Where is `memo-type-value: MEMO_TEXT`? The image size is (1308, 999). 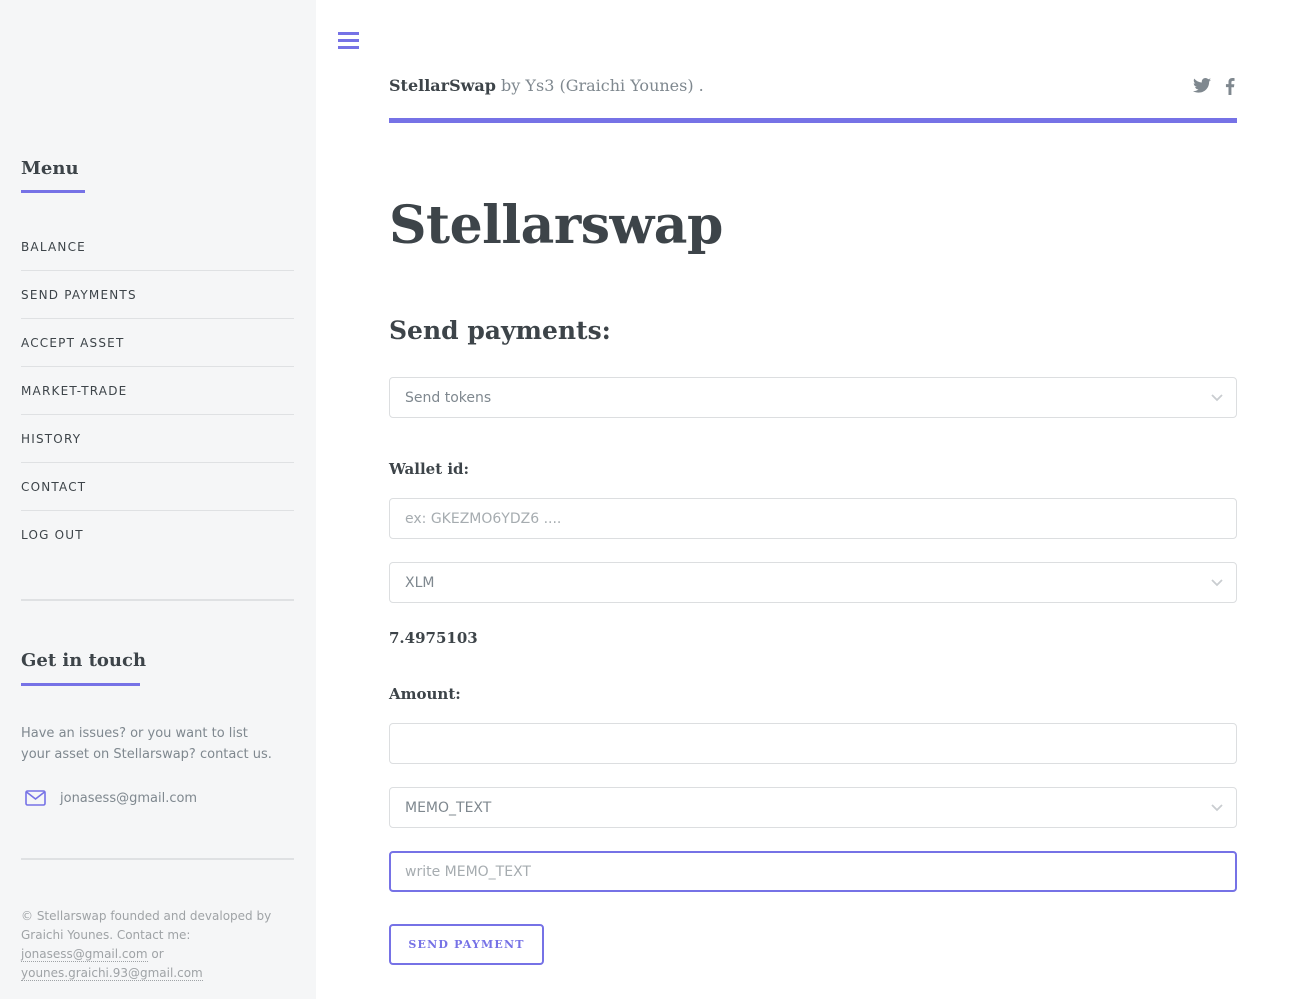
memo-type-value: MEMO_TEXT is located at coordinates (448, 807).